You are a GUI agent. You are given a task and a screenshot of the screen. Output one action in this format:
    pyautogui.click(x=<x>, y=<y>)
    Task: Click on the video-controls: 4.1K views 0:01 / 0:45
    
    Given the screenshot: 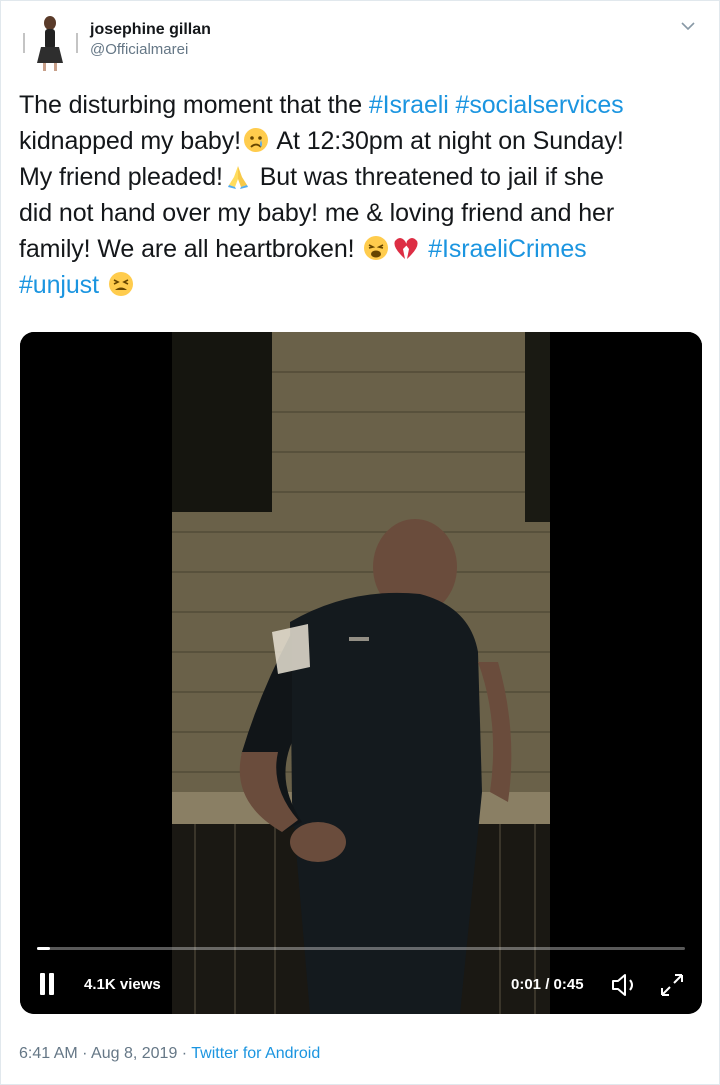 What is the action you would take?
    pyautogui.click(x=361, y=979)
    